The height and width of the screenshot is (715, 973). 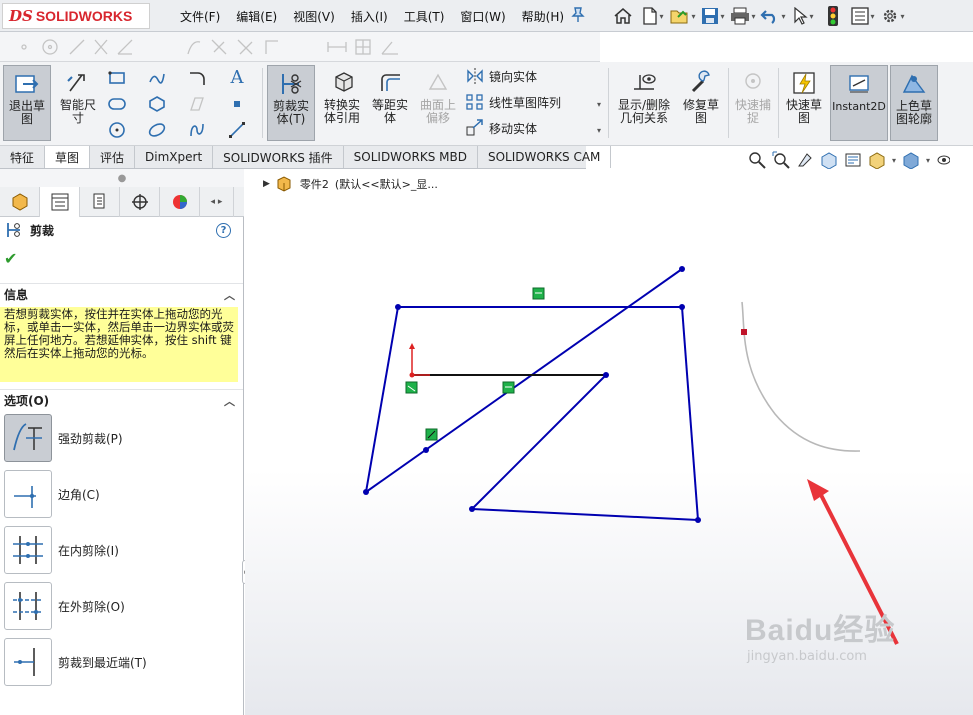 What do you see at coordinates (877, 160) in the screenshot?
I see `view-orientation-icon` at bounding box center [877, 160].